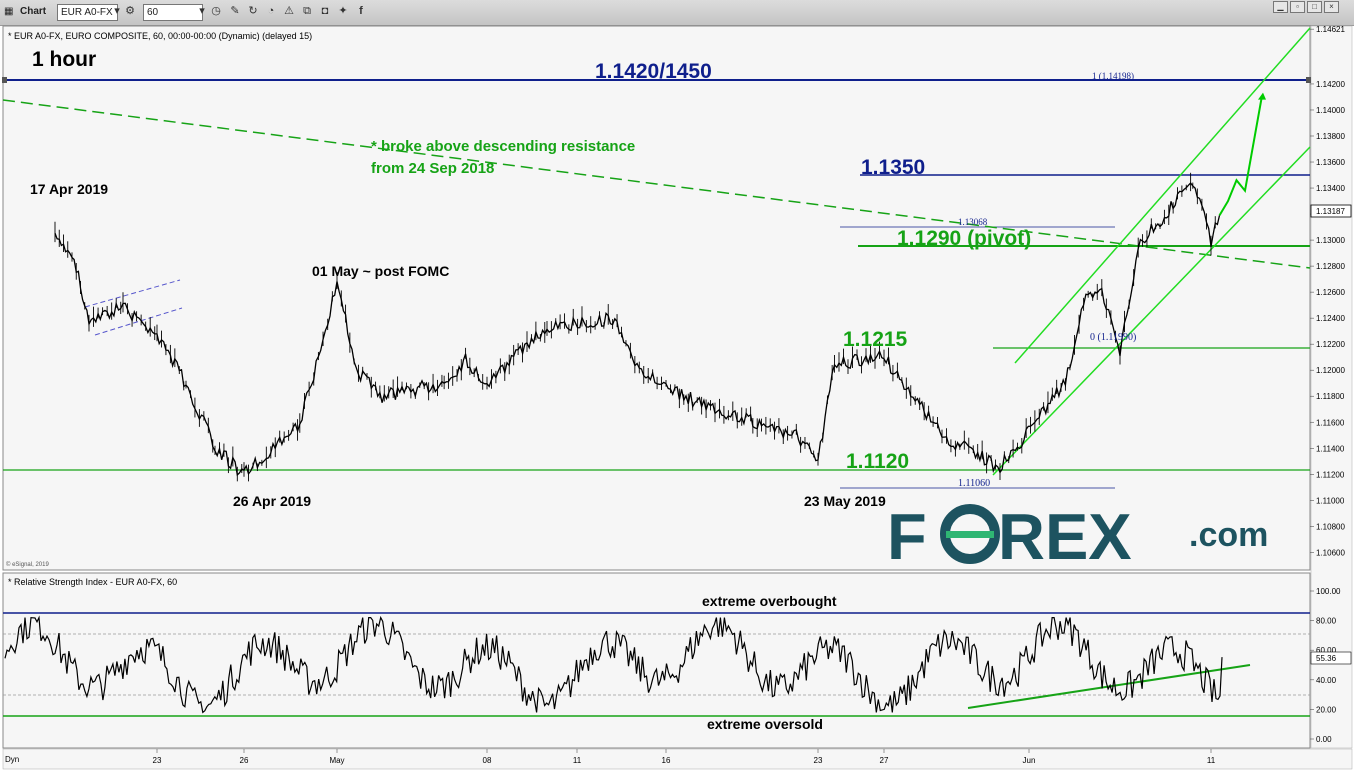 The height and width of the screenshot is (771, 1354). I want to click on may01-label: 01 May ~ post FOMC, so click(380, 271).